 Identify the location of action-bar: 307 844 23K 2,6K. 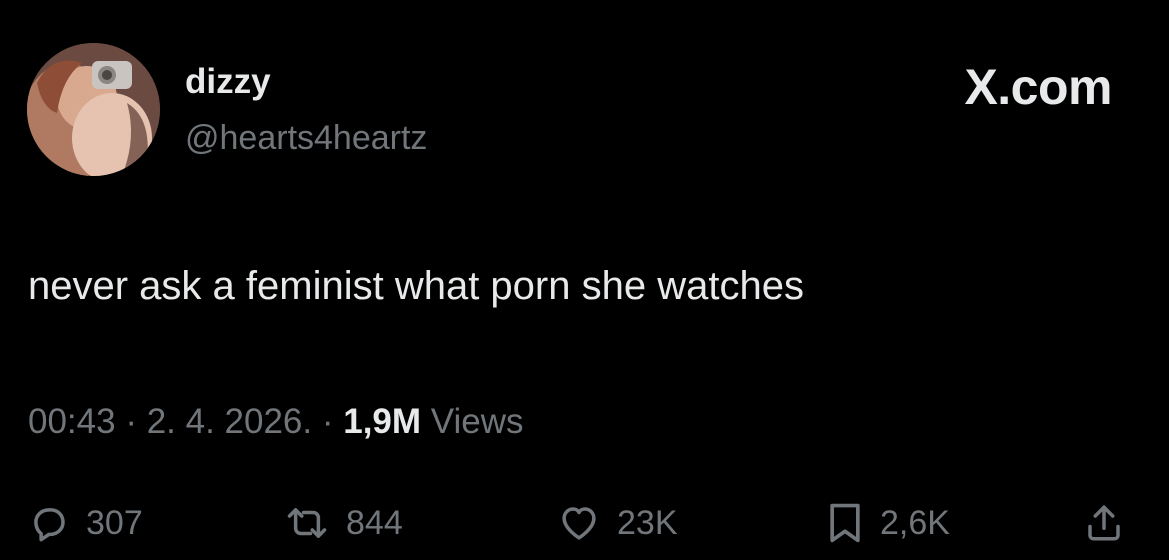
(584, 523).